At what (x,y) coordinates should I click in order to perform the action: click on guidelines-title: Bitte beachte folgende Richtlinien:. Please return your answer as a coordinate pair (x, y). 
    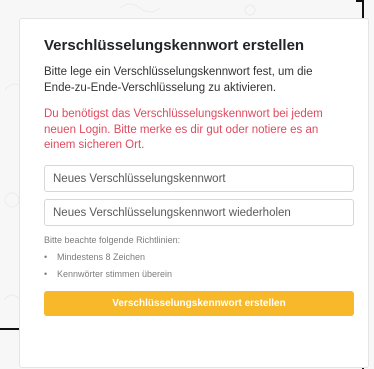
    Looking at the image, I should click on (112, 240).